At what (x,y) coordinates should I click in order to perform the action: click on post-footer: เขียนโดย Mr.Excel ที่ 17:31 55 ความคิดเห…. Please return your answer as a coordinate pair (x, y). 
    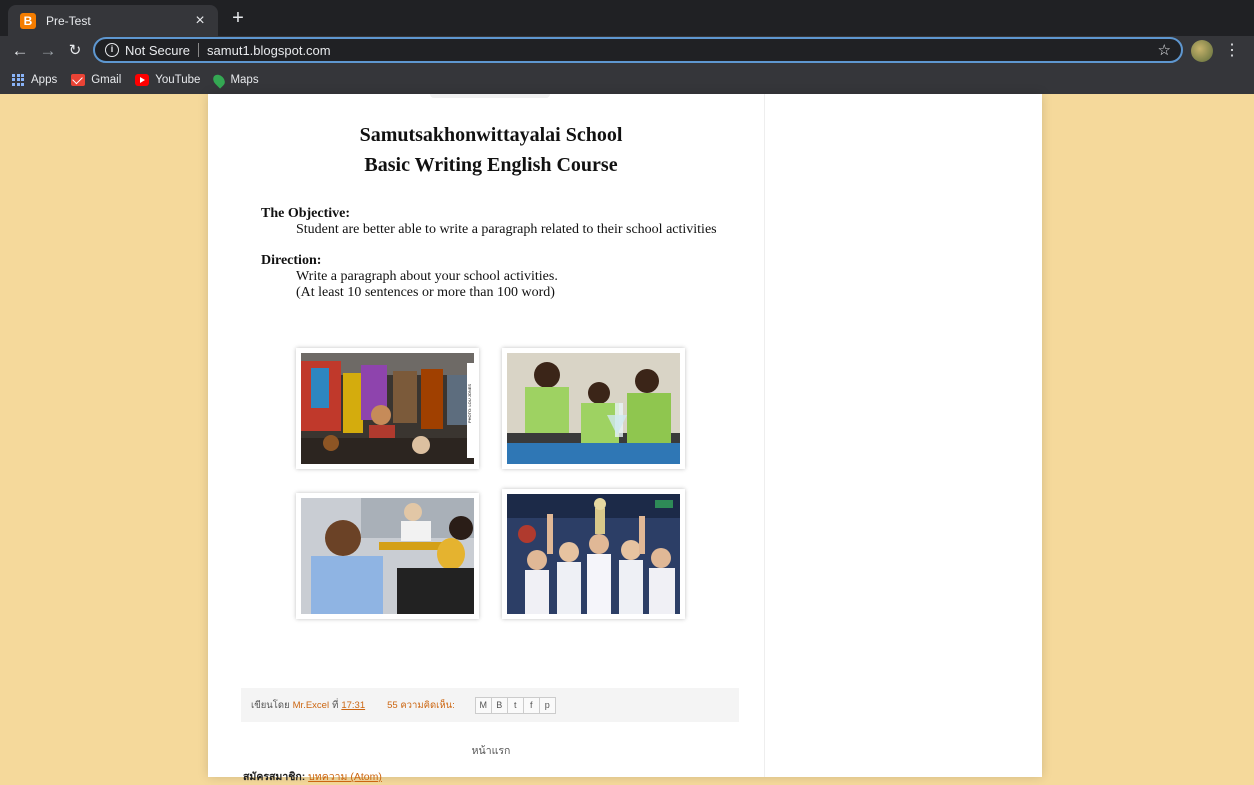
    Looking at the image, I should click on (490, 705).